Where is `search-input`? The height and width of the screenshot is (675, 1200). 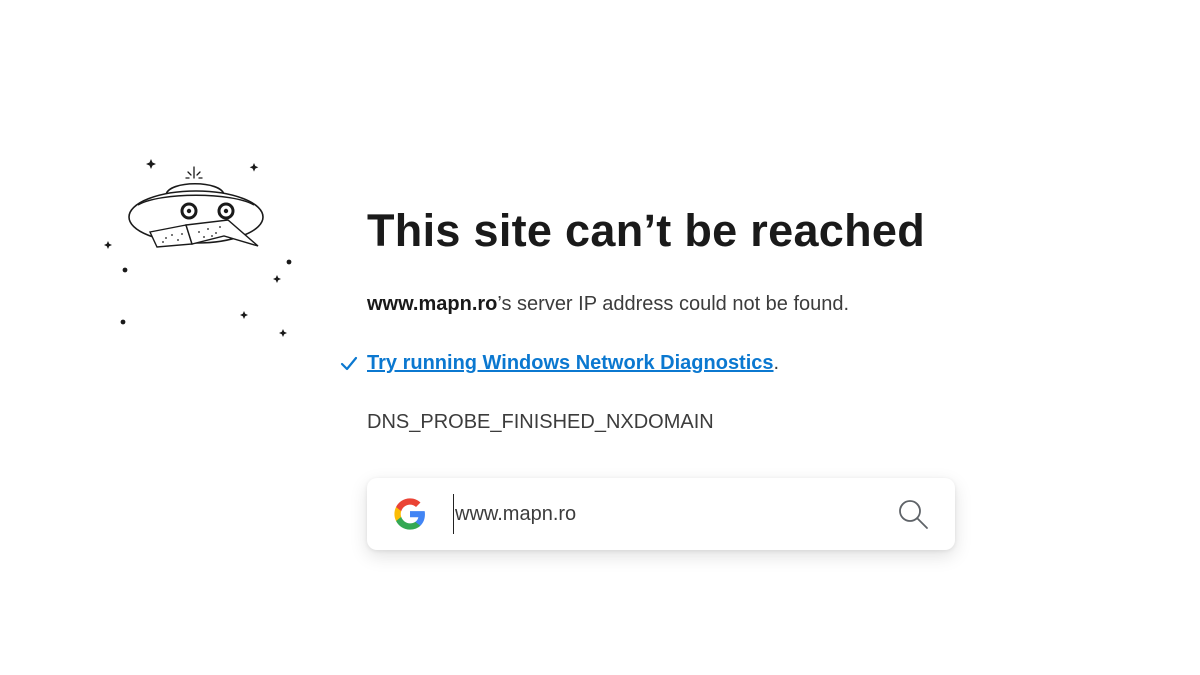
search-input is located at coordinates (668, 514).